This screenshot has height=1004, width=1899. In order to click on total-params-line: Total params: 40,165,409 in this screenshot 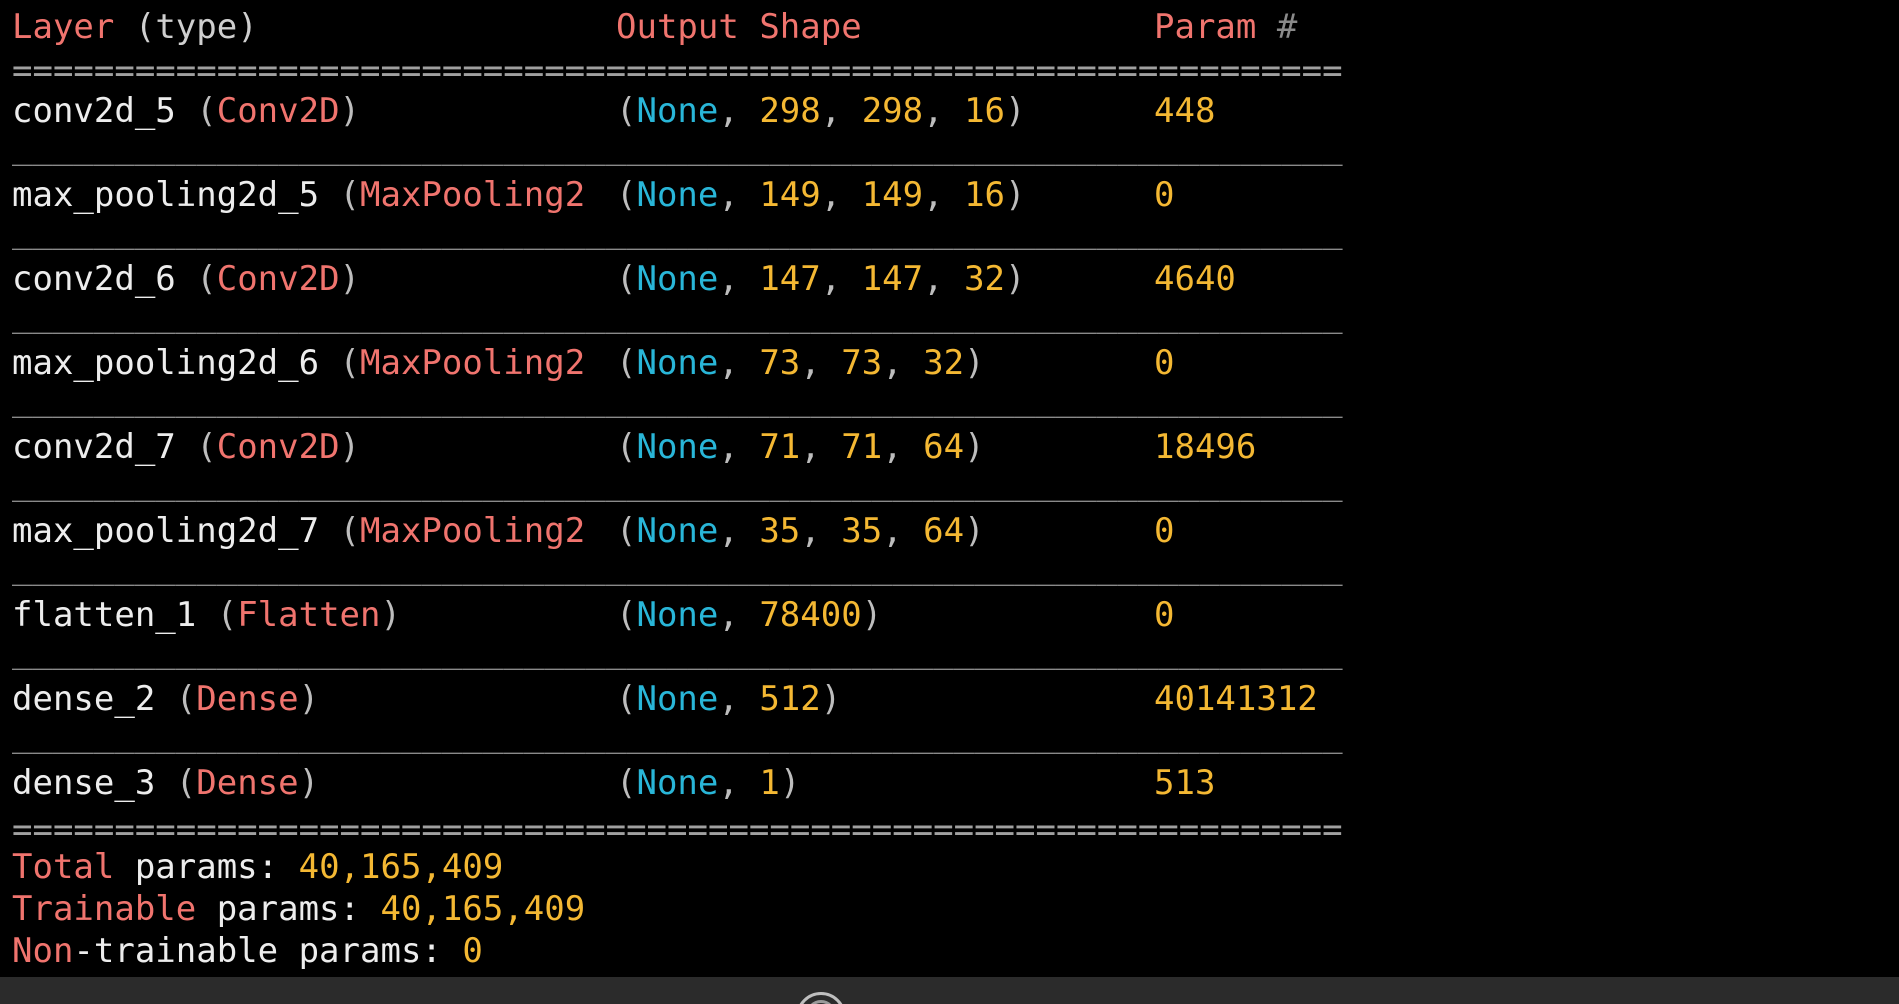, I will do `click(257, 867)`.